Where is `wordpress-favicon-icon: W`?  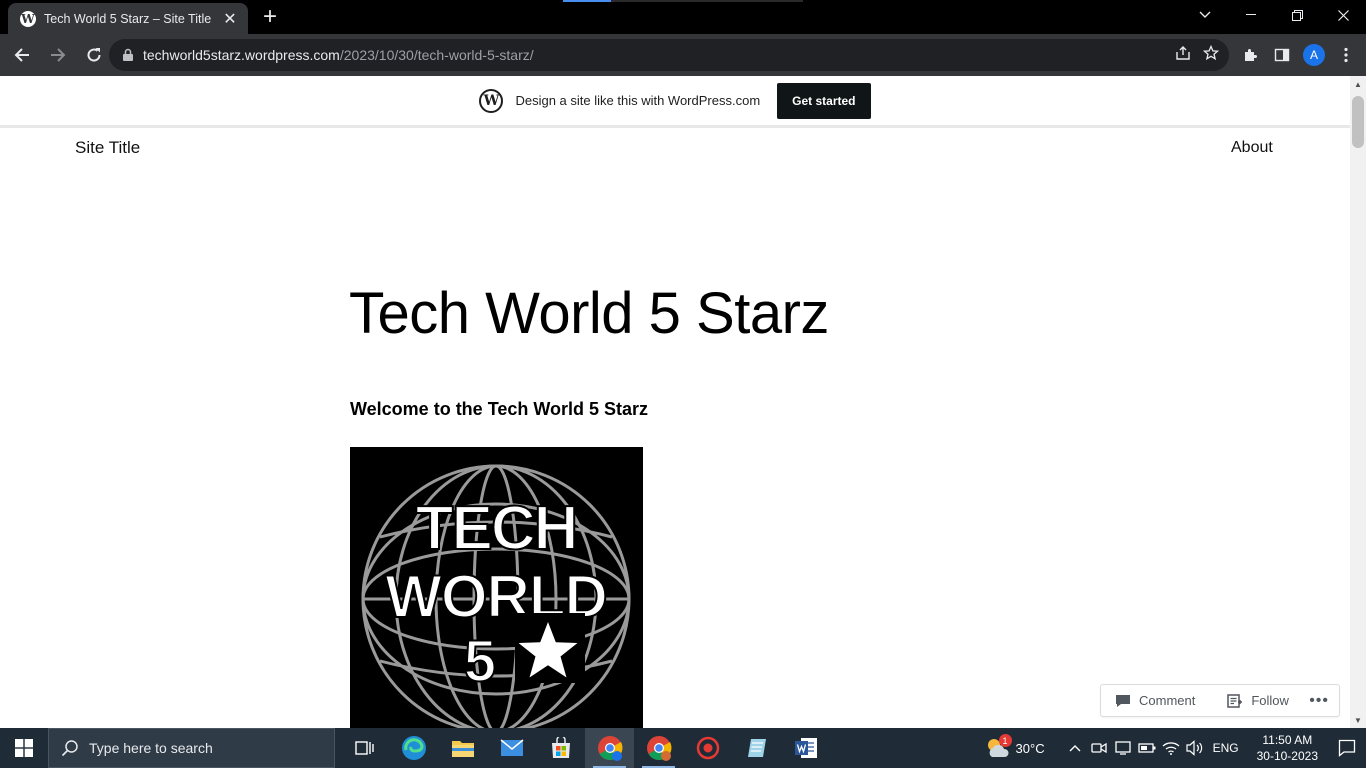 wordpress-favicon-icon: W is located at coordinates (28, 18).